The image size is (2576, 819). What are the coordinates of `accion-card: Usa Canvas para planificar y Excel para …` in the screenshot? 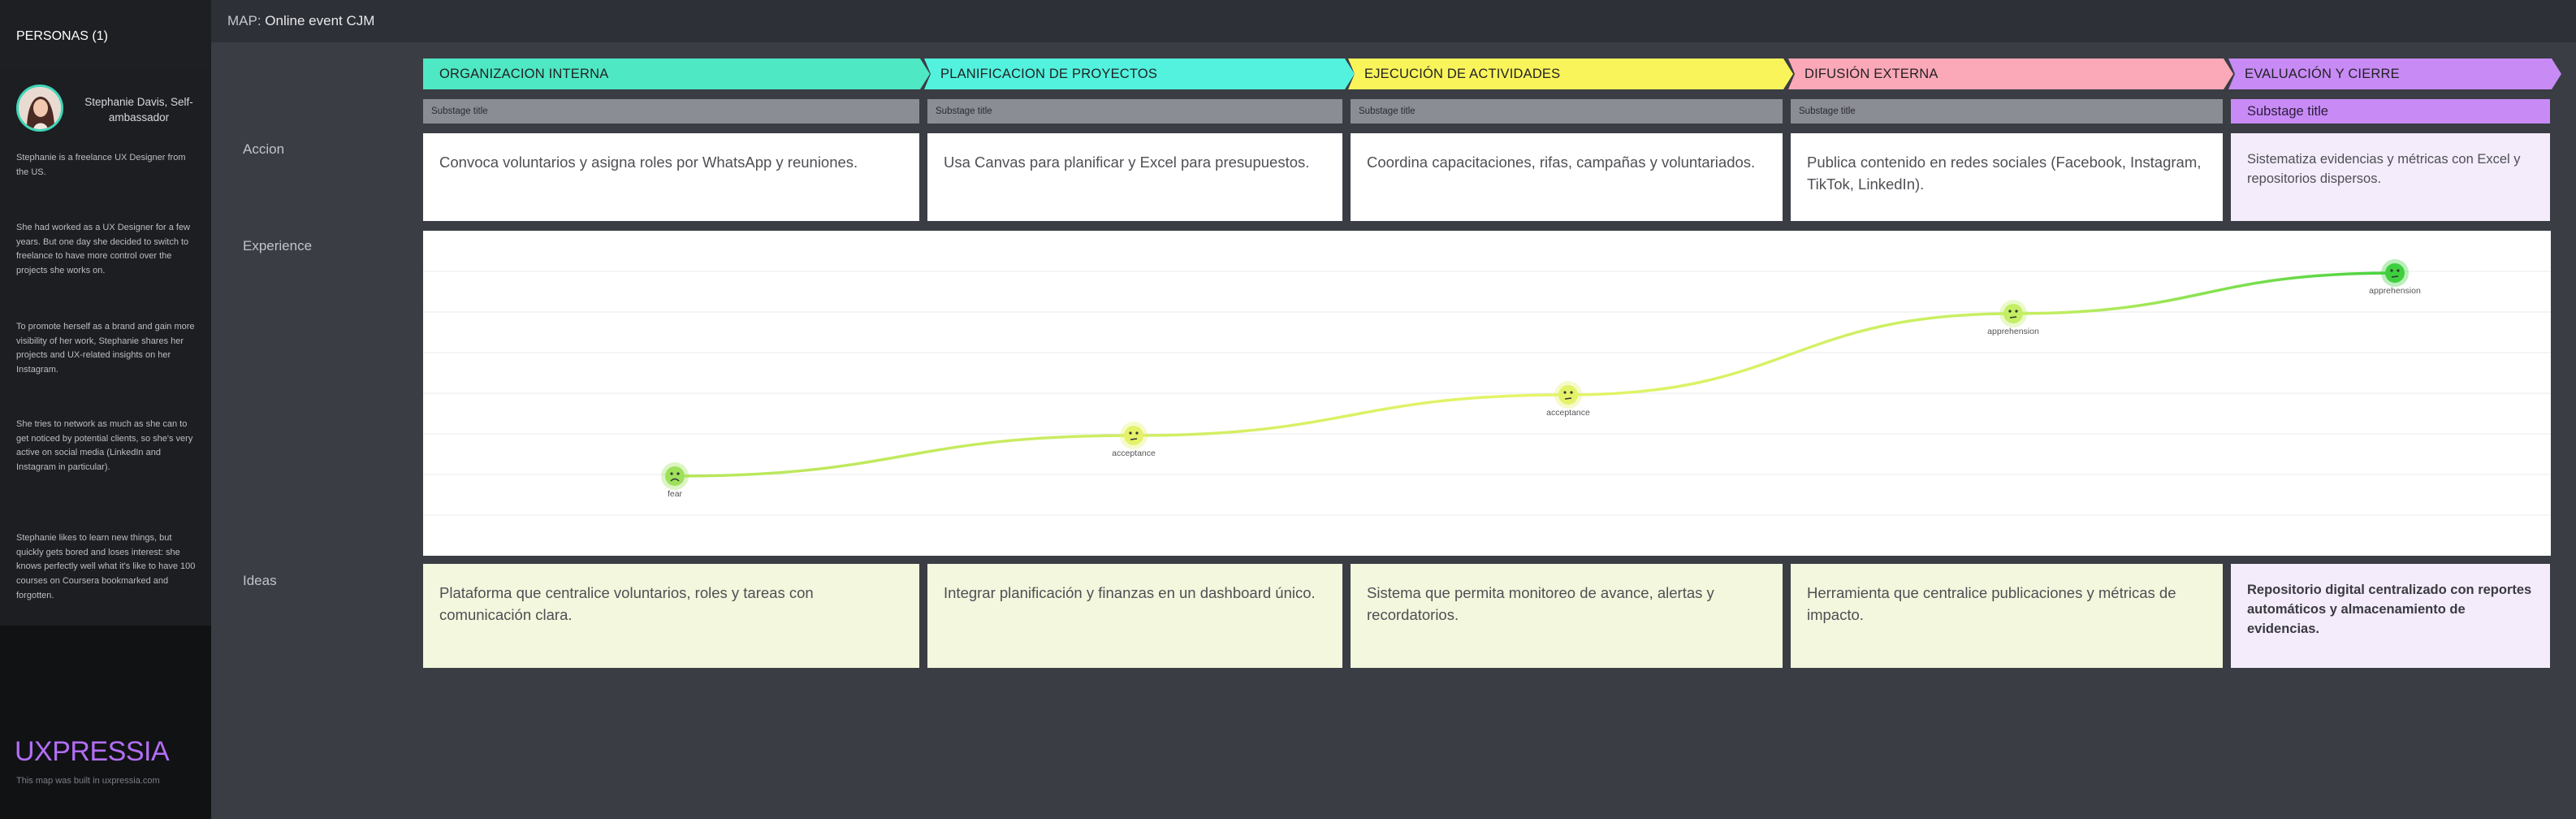 It's located at (1135, 177).